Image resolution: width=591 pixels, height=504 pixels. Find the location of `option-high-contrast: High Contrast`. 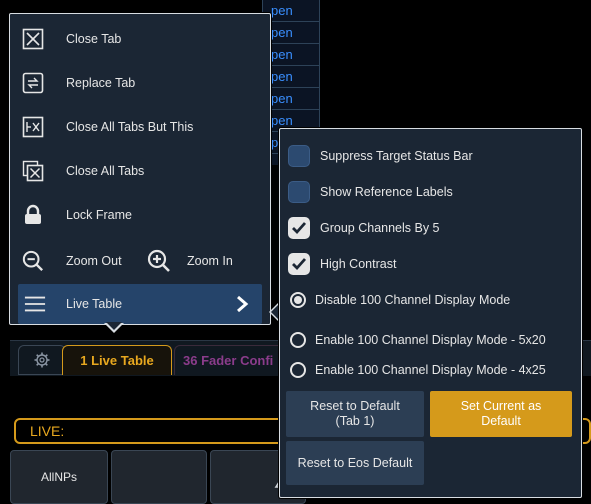

option-high-contrast: High Contrast is located at coordinates (342, 264).